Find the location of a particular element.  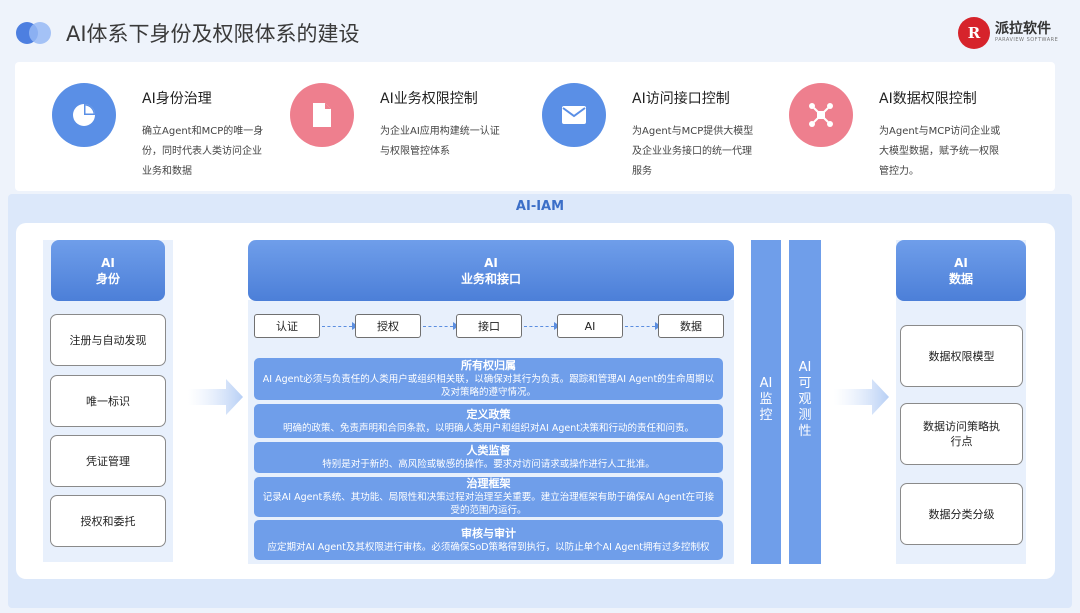

data-header: AI 数据 is located at coordinates (961, 270).